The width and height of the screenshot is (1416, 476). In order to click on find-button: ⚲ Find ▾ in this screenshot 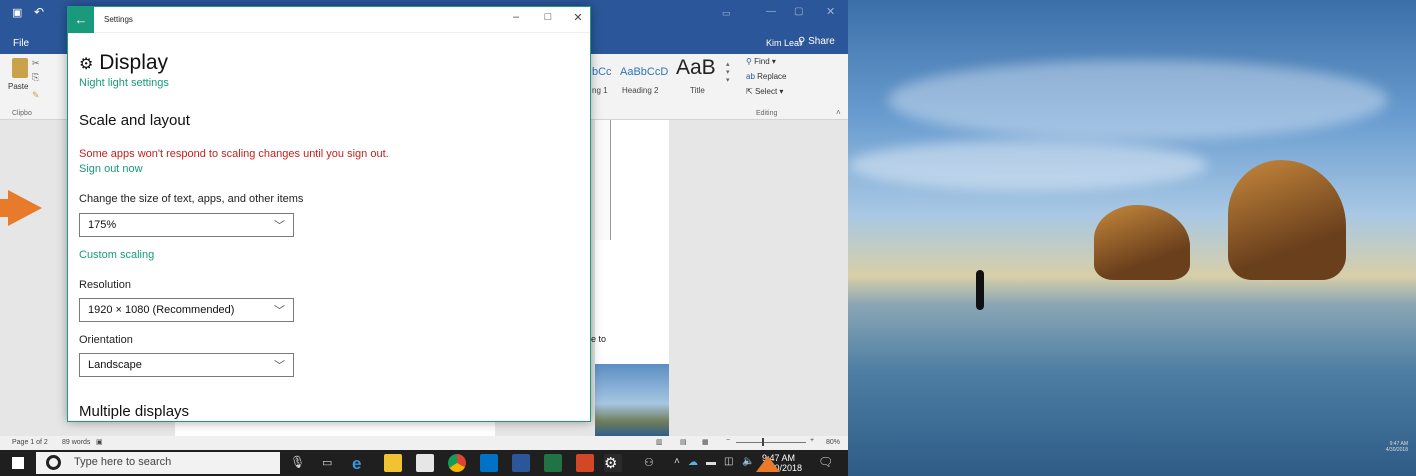, I will do `click(761, 61)`.